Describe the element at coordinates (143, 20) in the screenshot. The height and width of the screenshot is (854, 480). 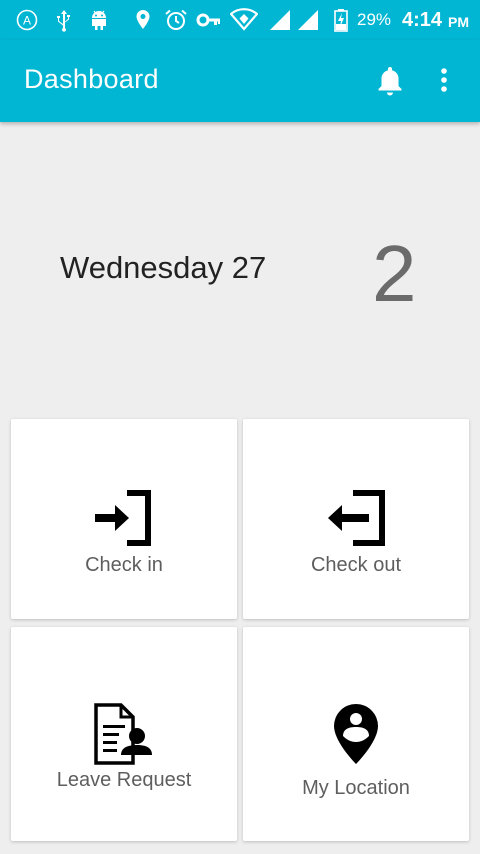
I see `location-pin-icon` at that location.